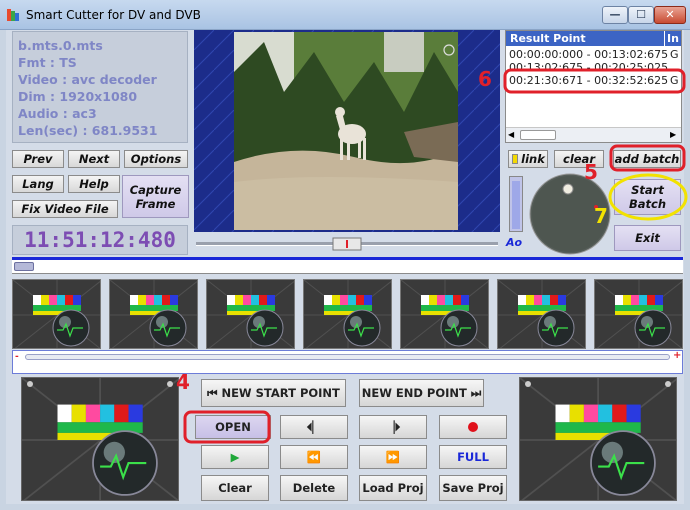 This screenshot has height=510, width=690. Describe the element at coordinates (24, 266) in the screenshot. I see `timeline-thumb` at that location.